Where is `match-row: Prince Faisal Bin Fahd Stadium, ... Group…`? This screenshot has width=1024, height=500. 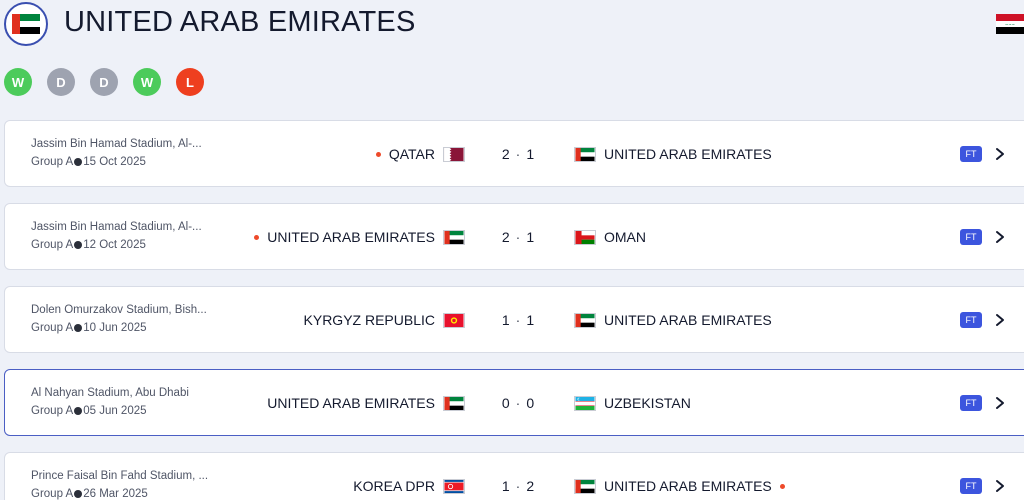 match-row: Prince Faisal Bin Fahd Stadium, ... Group… is located at coordinates (514, 476).